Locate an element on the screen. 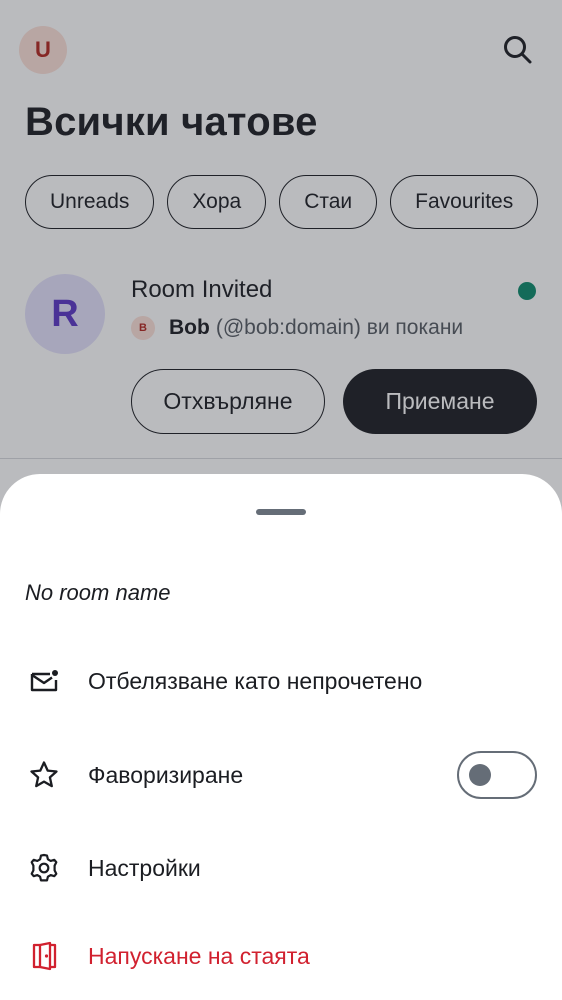  toggle-knob is located at coordinates (480, 775).